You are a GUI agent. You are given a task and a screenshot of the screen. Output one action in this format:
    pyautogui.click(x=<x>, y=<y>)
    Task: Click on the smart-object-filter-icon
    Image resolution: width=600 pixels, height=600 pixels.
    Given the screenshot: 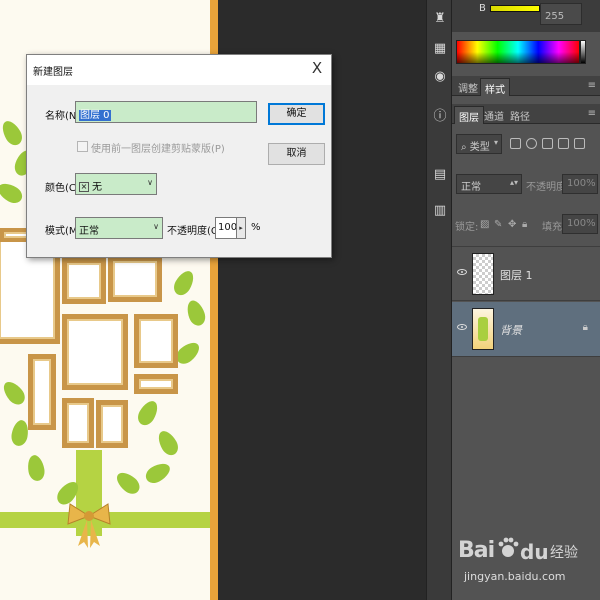 What is the action you would take?
    pyautogui.click(x=579, y=143)
    